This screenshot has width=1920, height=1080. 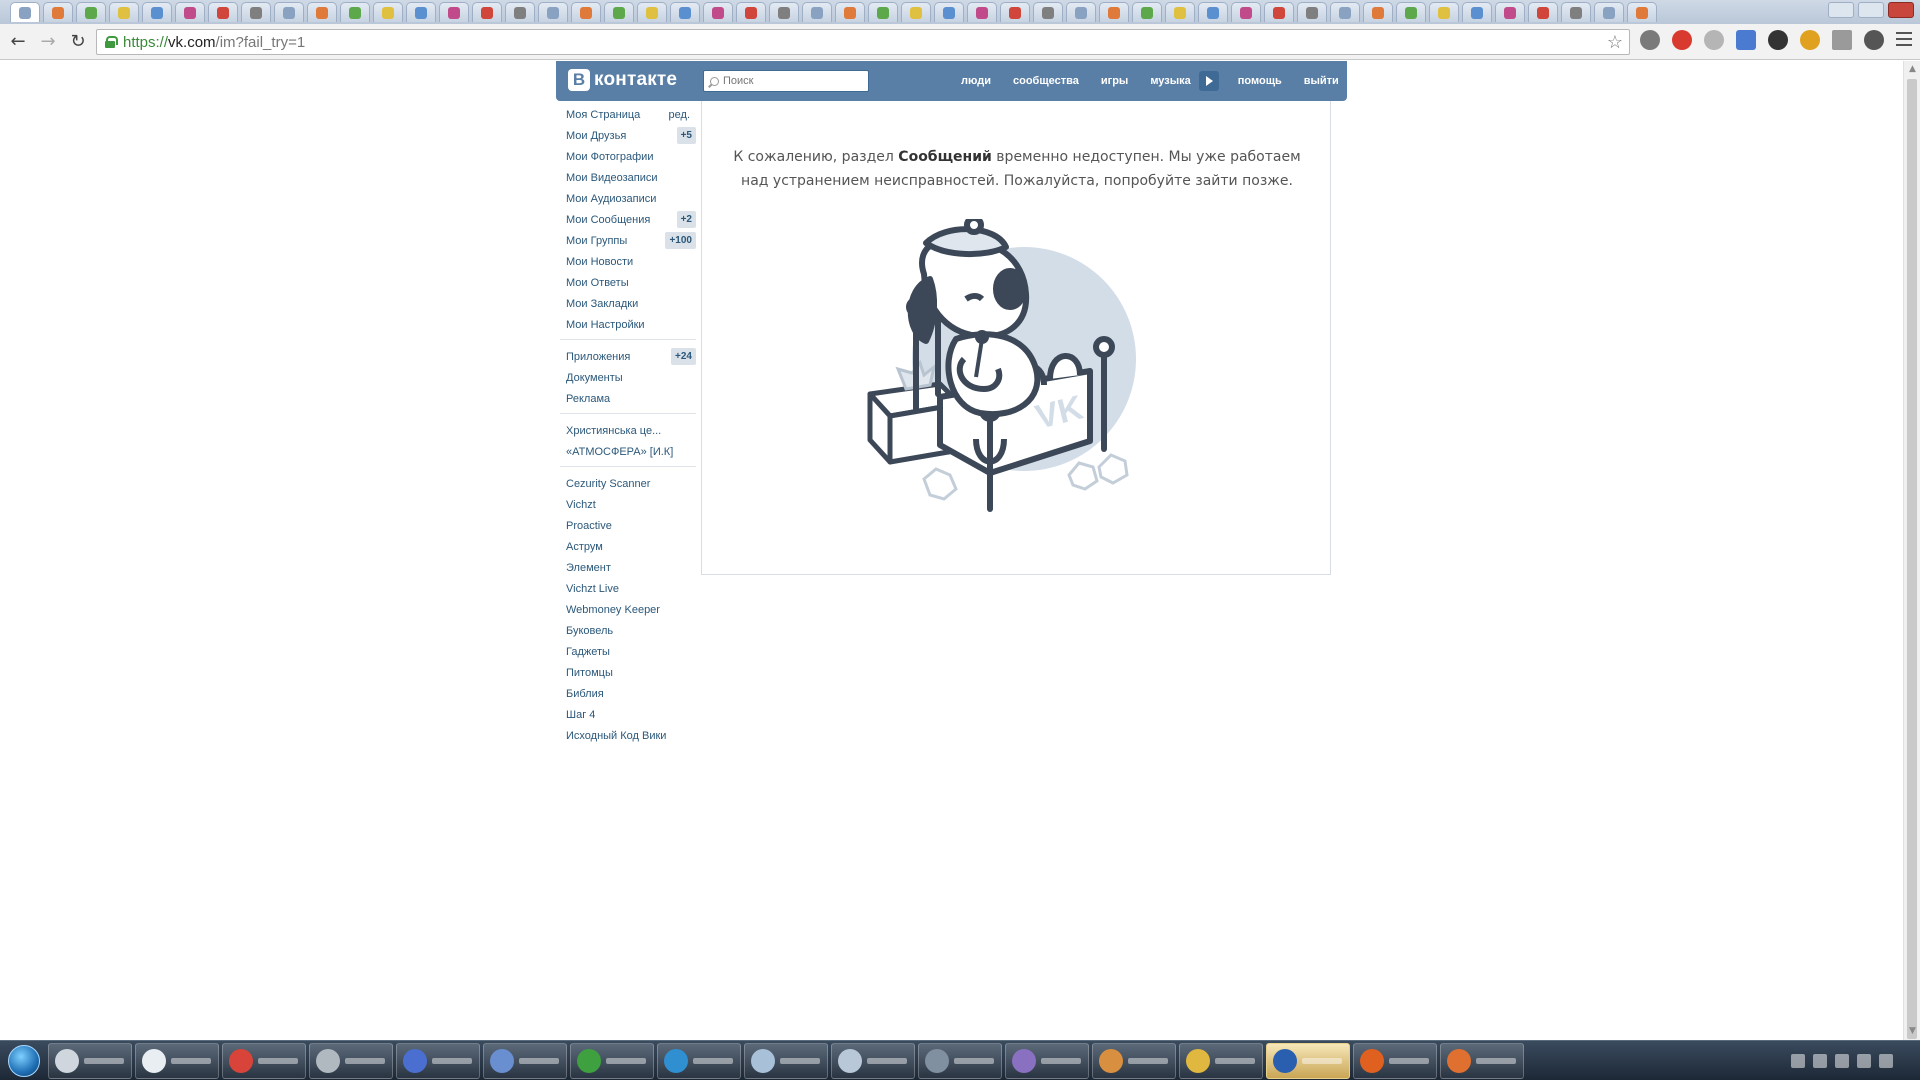 I want to click on left-menu-item: Мои Ответы, so click(x=628, y=282).